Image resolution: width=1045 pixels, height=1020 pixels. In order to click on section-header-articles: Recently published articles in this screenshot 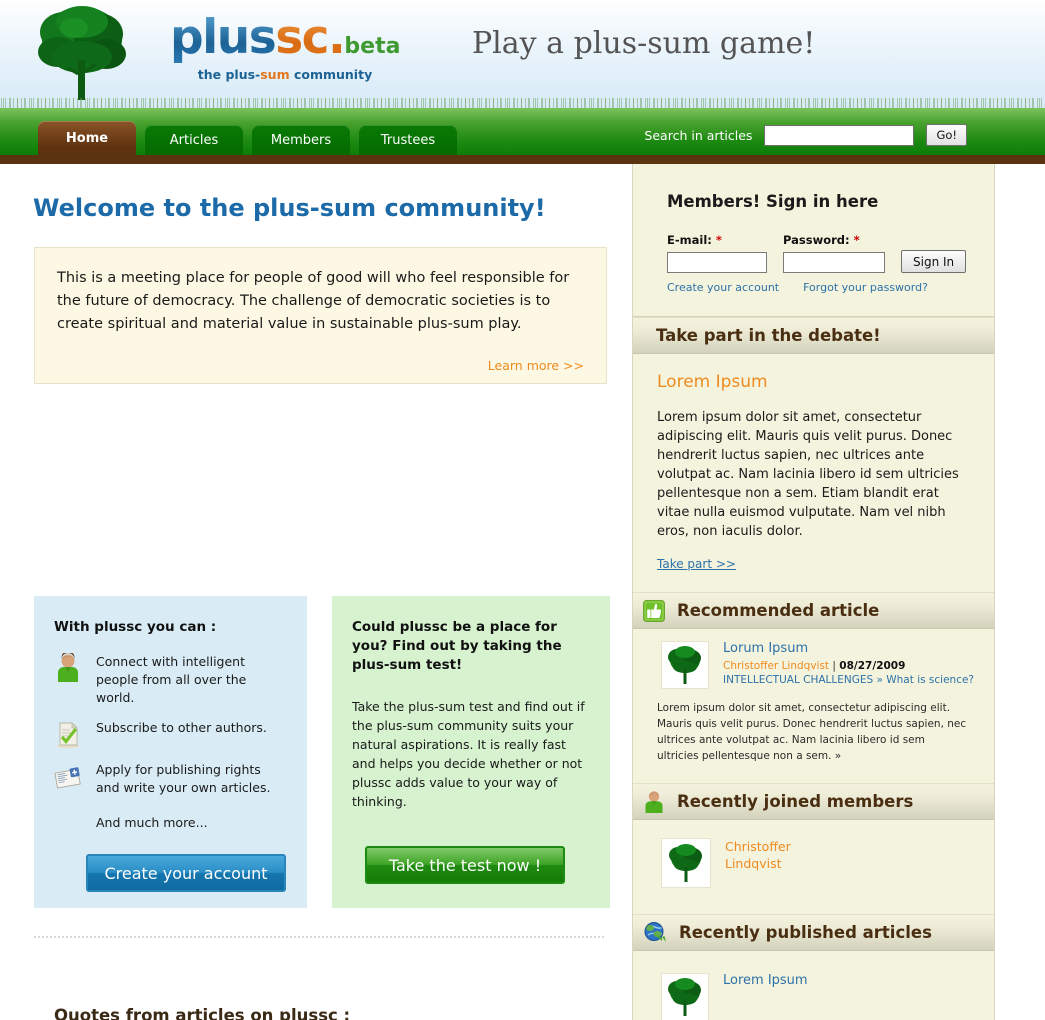, I will do `click(813, 932)`.